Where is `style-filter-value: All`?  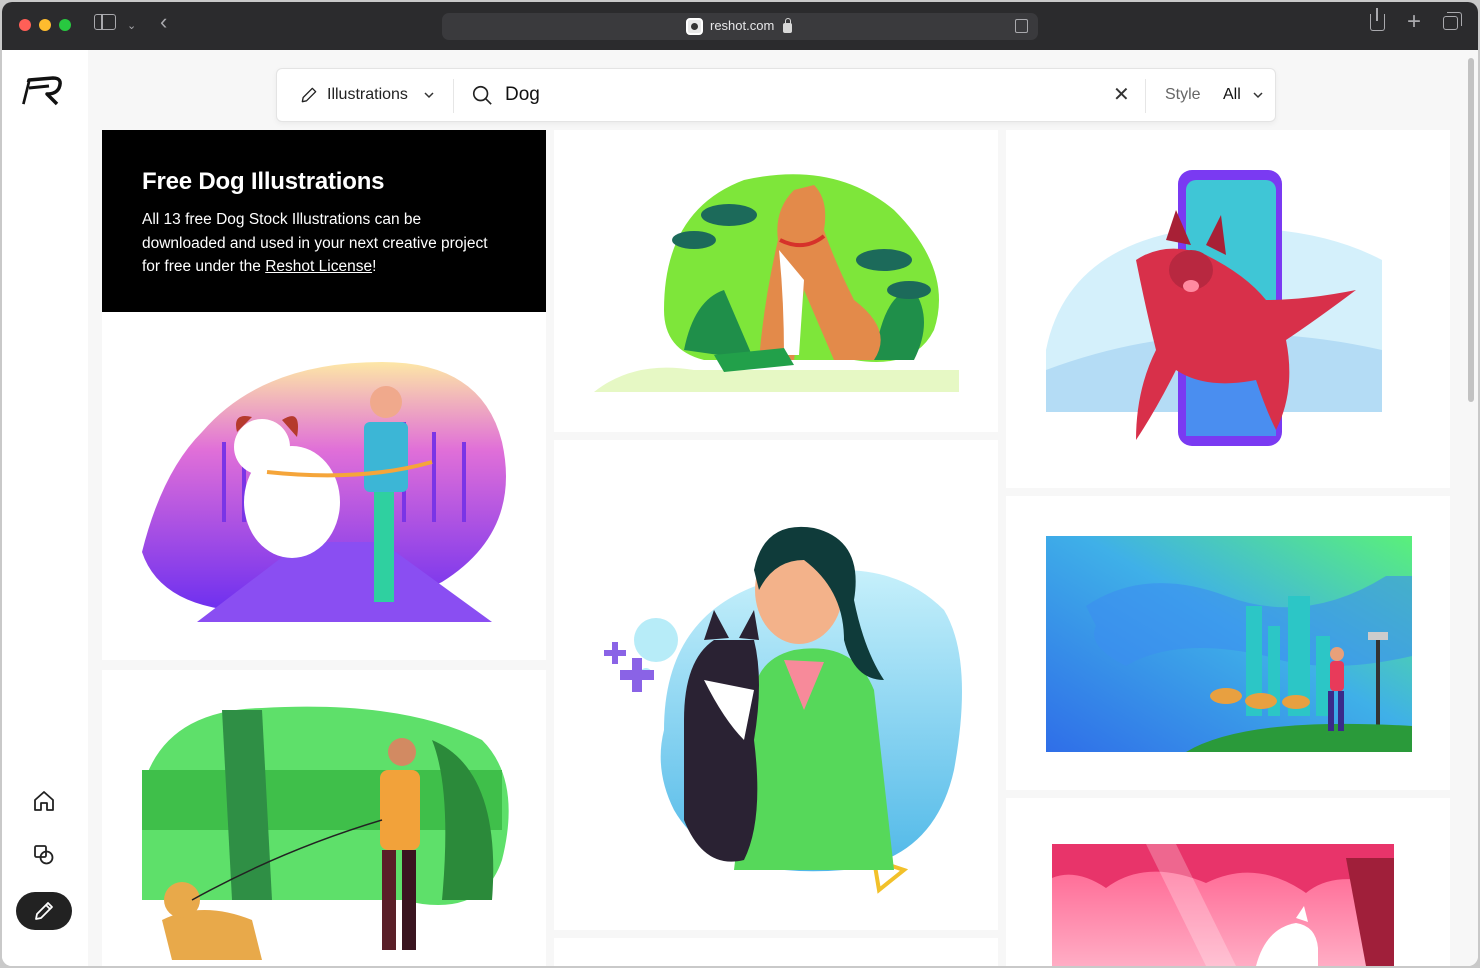 style-filter-value: All is located at coordinates (1232, 94).